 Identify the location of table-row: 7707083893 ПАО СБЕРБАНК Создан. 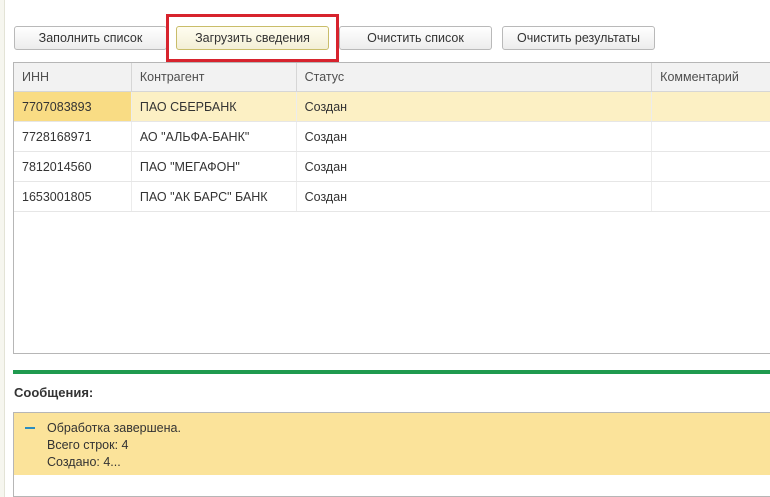
(392, 107).